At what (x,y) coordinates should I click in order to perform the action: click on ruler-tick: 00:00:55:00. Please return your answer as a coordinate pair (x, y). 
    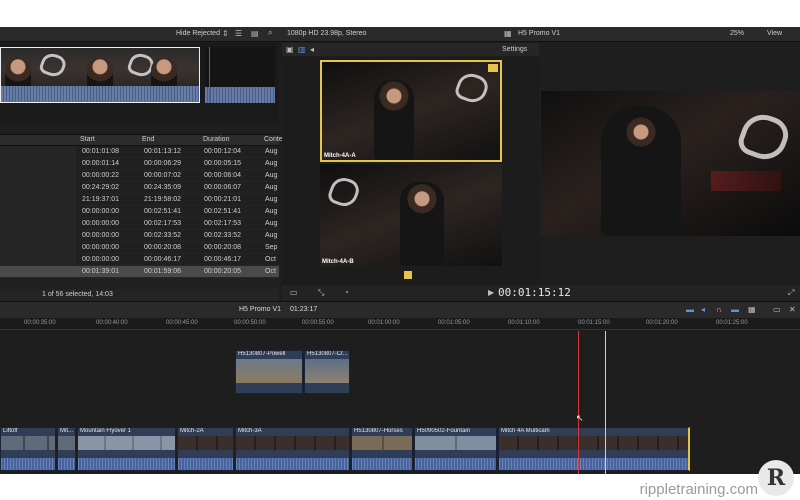
    Looking at the image, I should click on (318, 323).